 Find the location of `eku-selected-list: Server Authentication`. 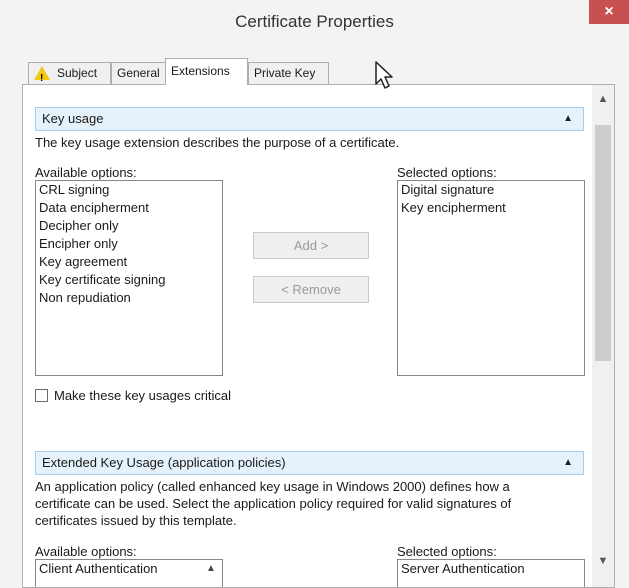

eku-selected-list: Server Authentication is located at coordinates (491, 573).